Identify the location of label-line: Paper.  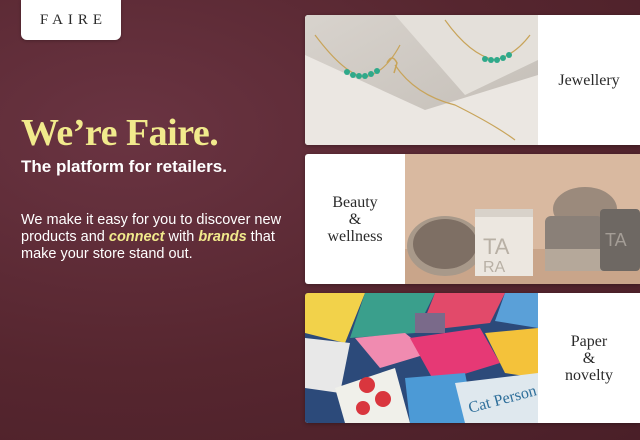
(589, 341).